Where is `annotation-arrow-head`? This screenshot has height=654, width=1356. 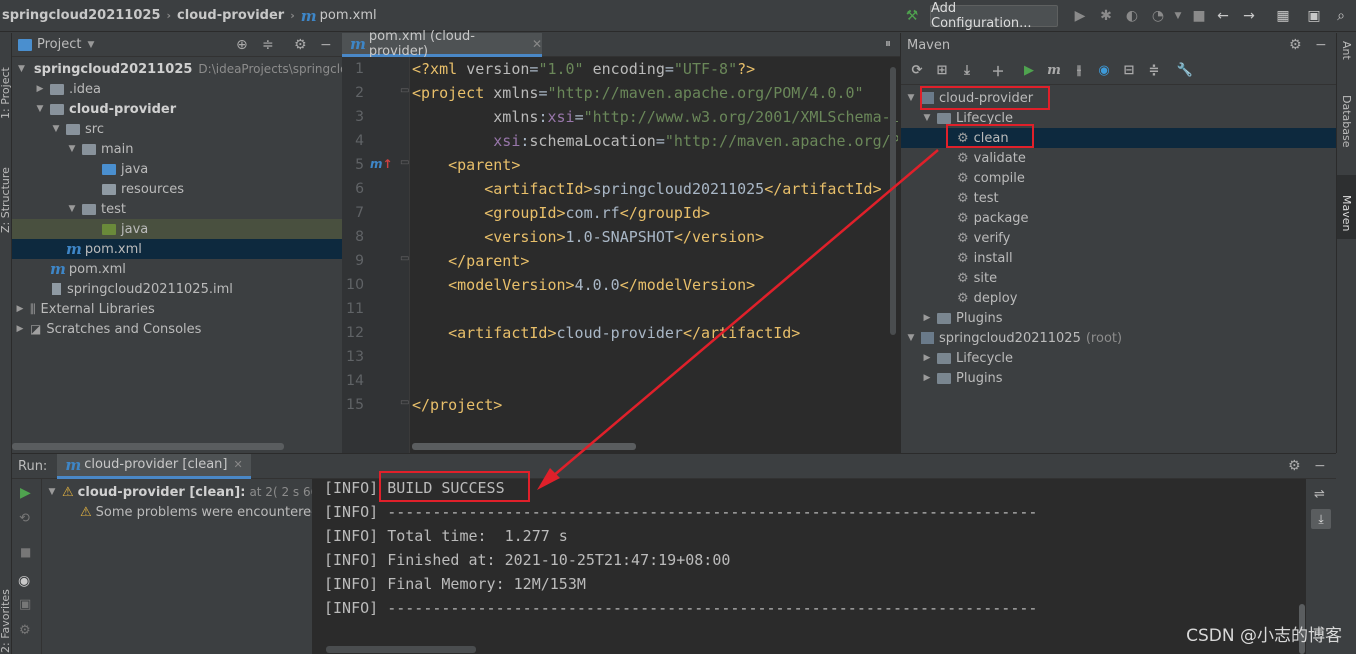 annotation-arrow-head is located at coordinates (548, 479).